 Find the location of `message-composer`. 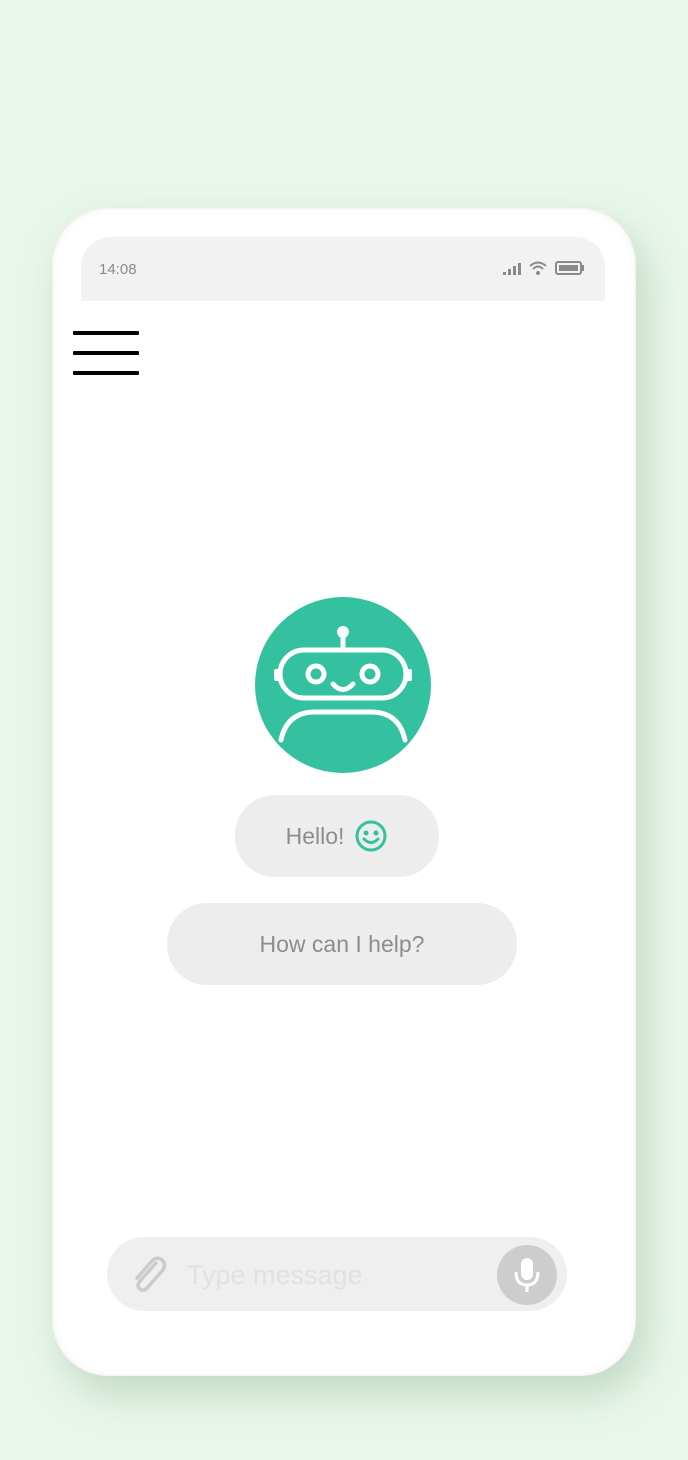

message-composer is located at coordinates (337, 1274).